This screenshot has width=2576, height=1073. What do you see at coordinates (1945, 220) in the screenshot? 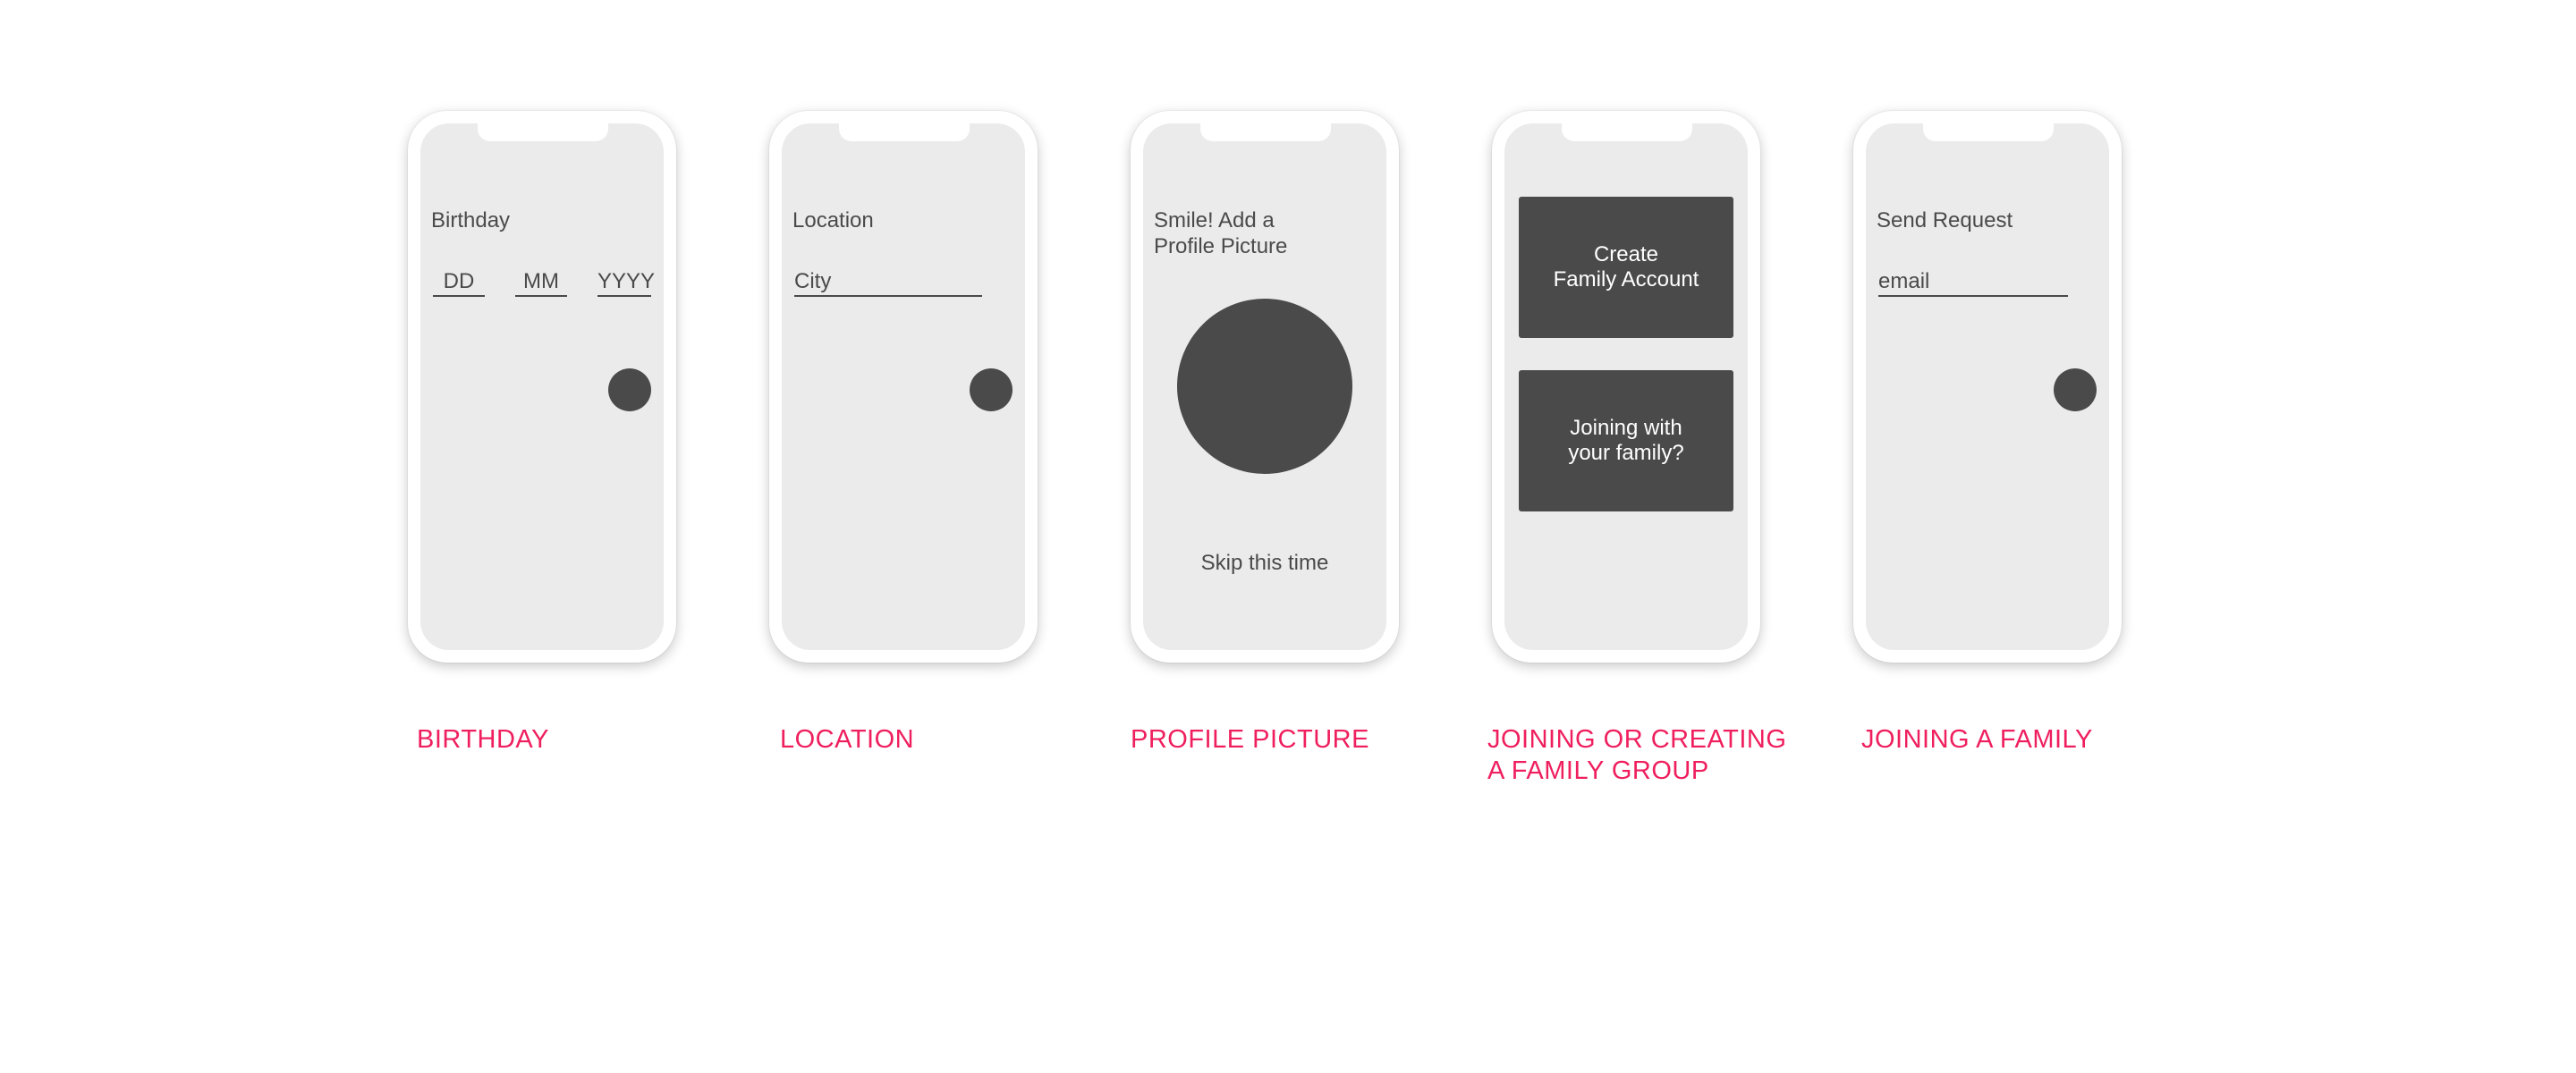
I see `send-request-title: Send Request` at bounding box center [1945, 220].